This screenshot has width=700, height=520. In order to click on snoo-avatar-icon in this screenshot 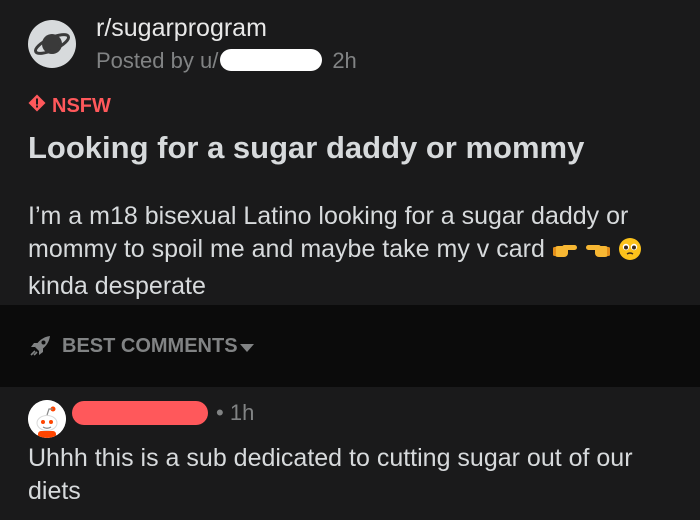, I will do `click(47, 419)`.